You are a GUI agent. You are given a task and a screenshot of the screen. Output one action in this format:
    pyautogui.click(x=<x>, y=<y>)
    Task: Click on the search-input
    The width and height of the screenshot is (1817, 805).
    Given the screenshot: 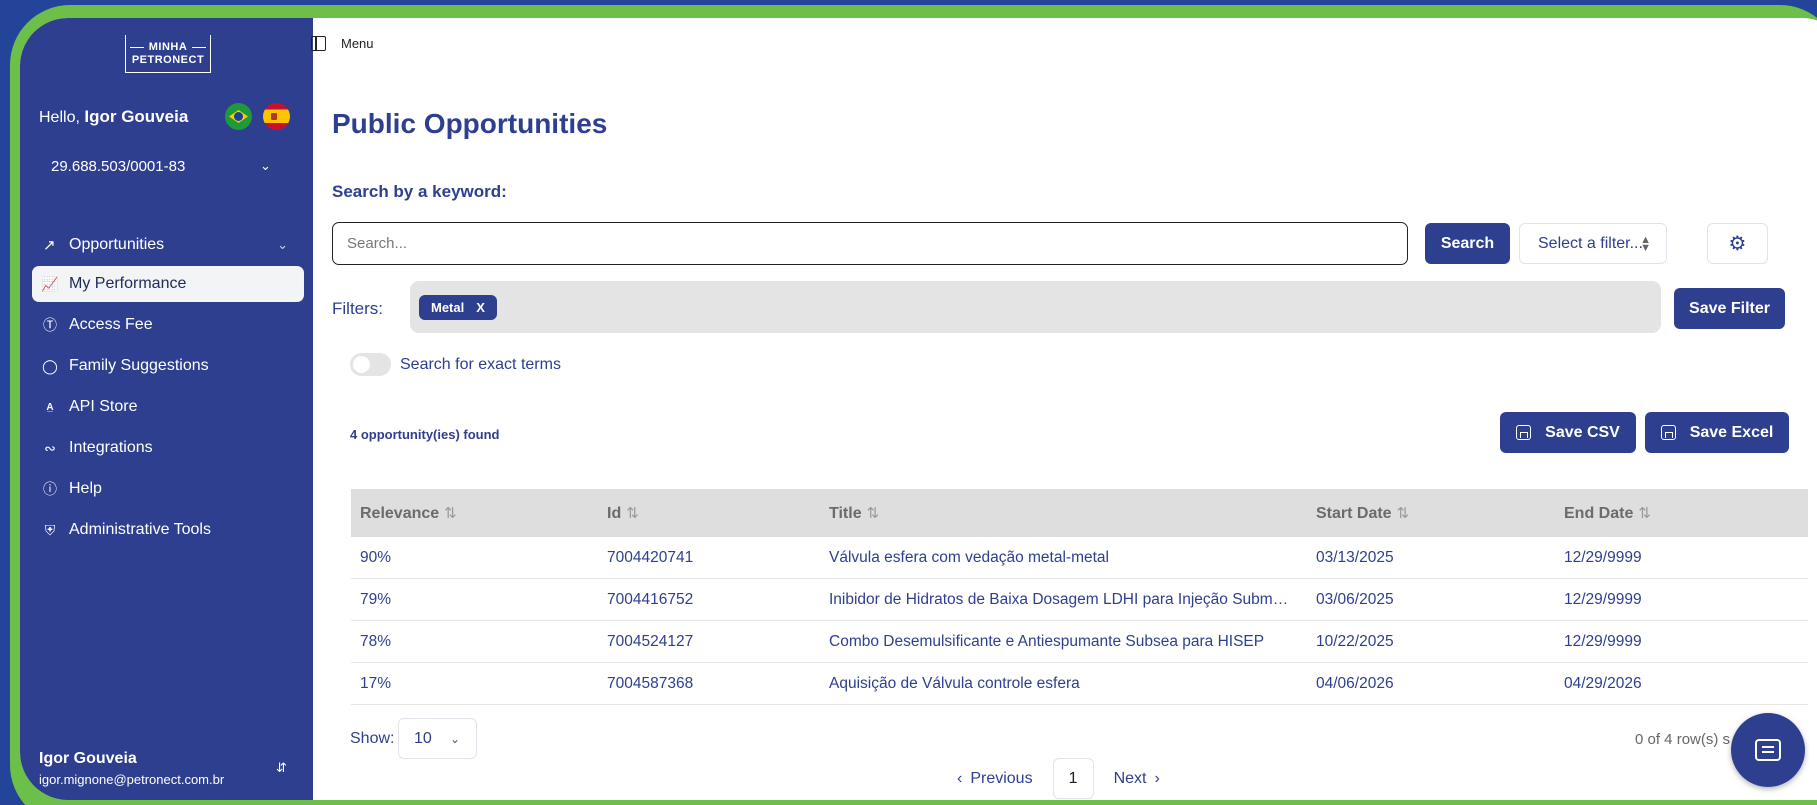 What is the action you would take?
    pyautogui.click(x=870, y=243)
    